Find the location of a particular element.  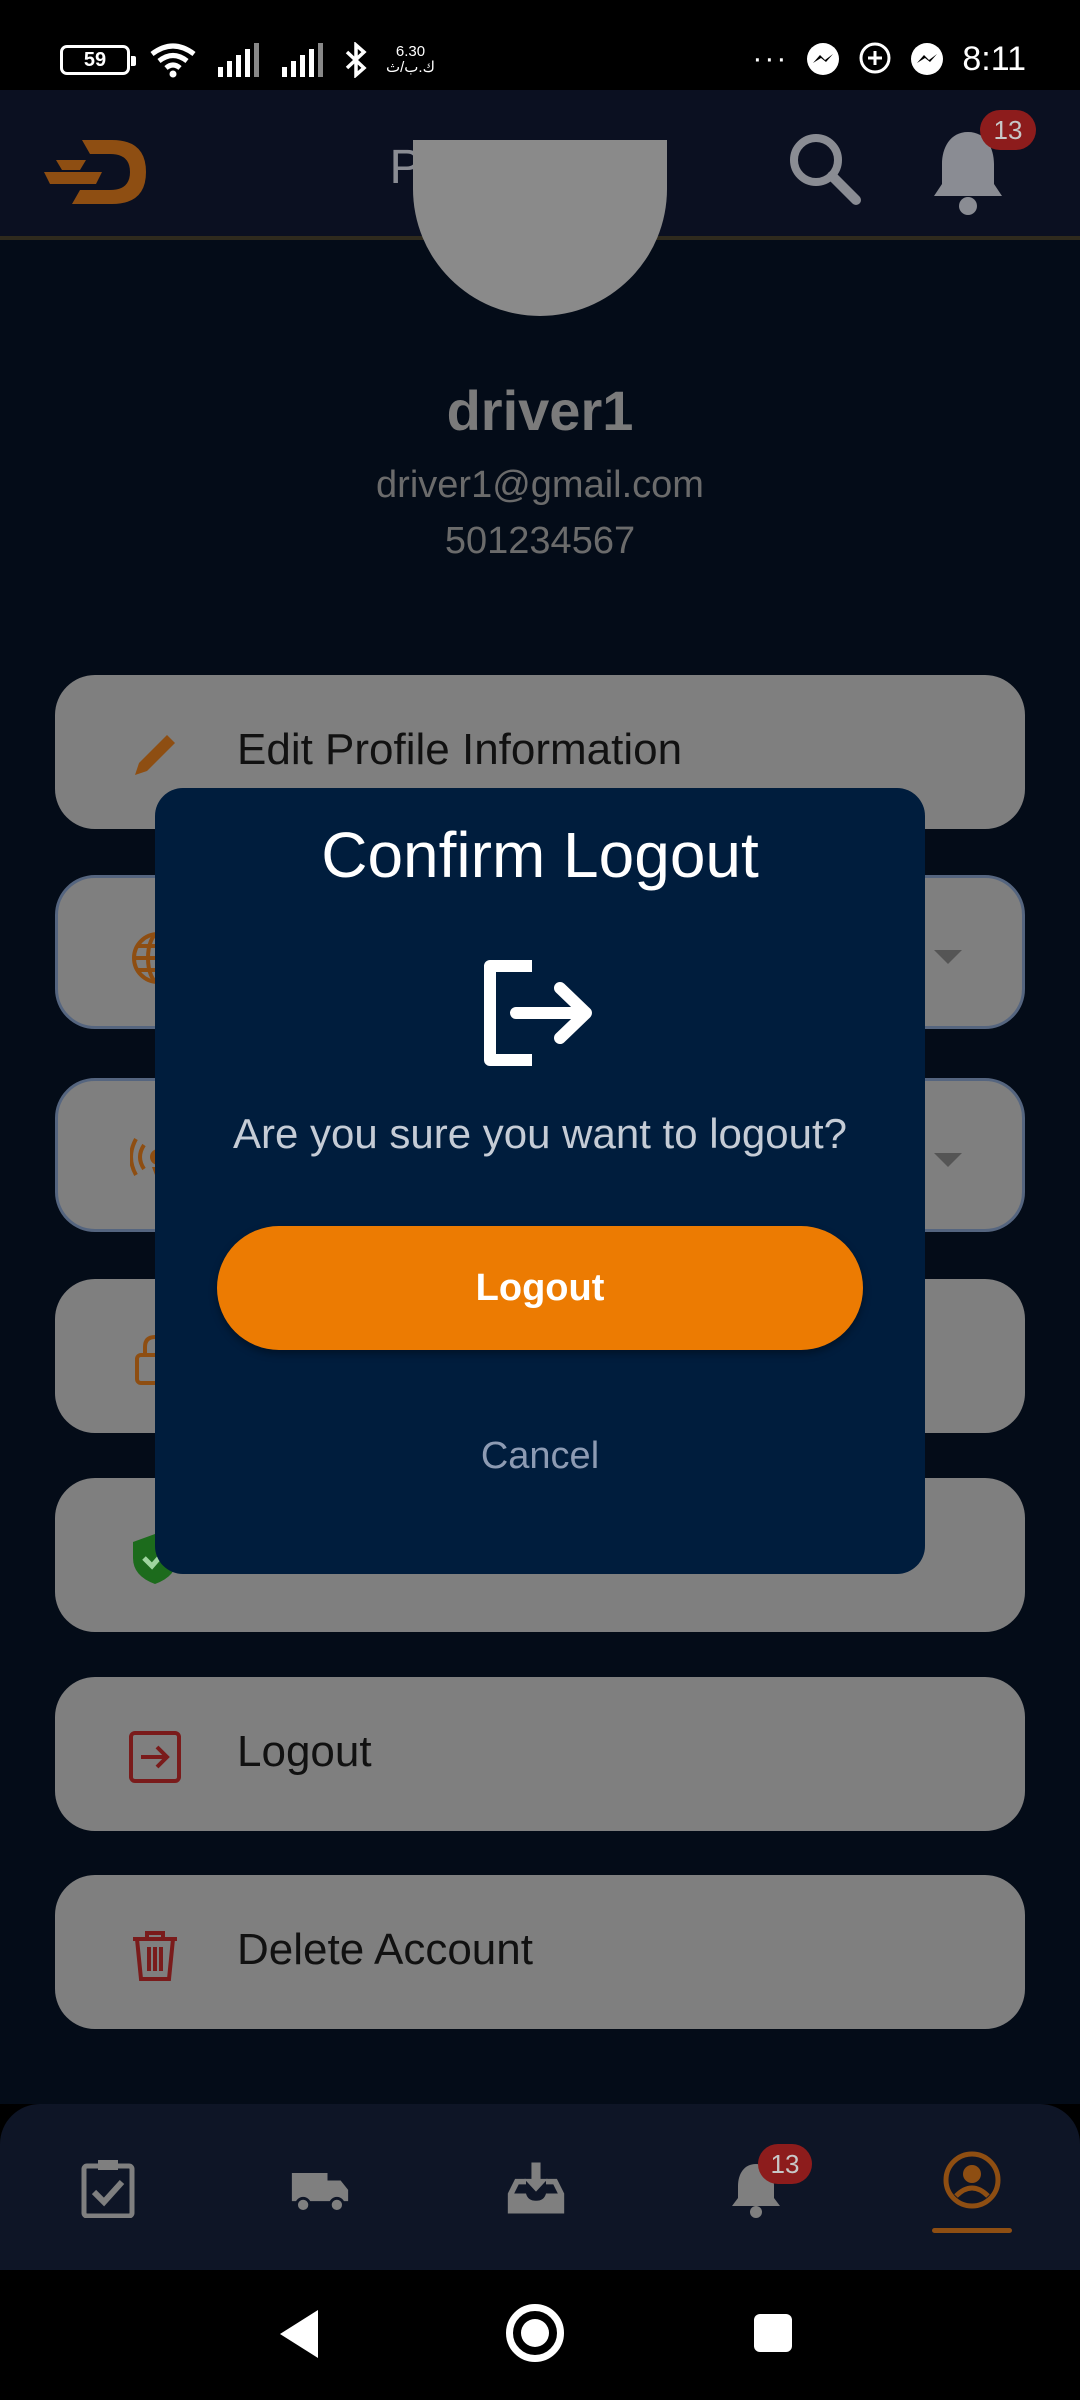

dialog-message: Are you sure you want to logout? is located at coordinates (540, 1133).